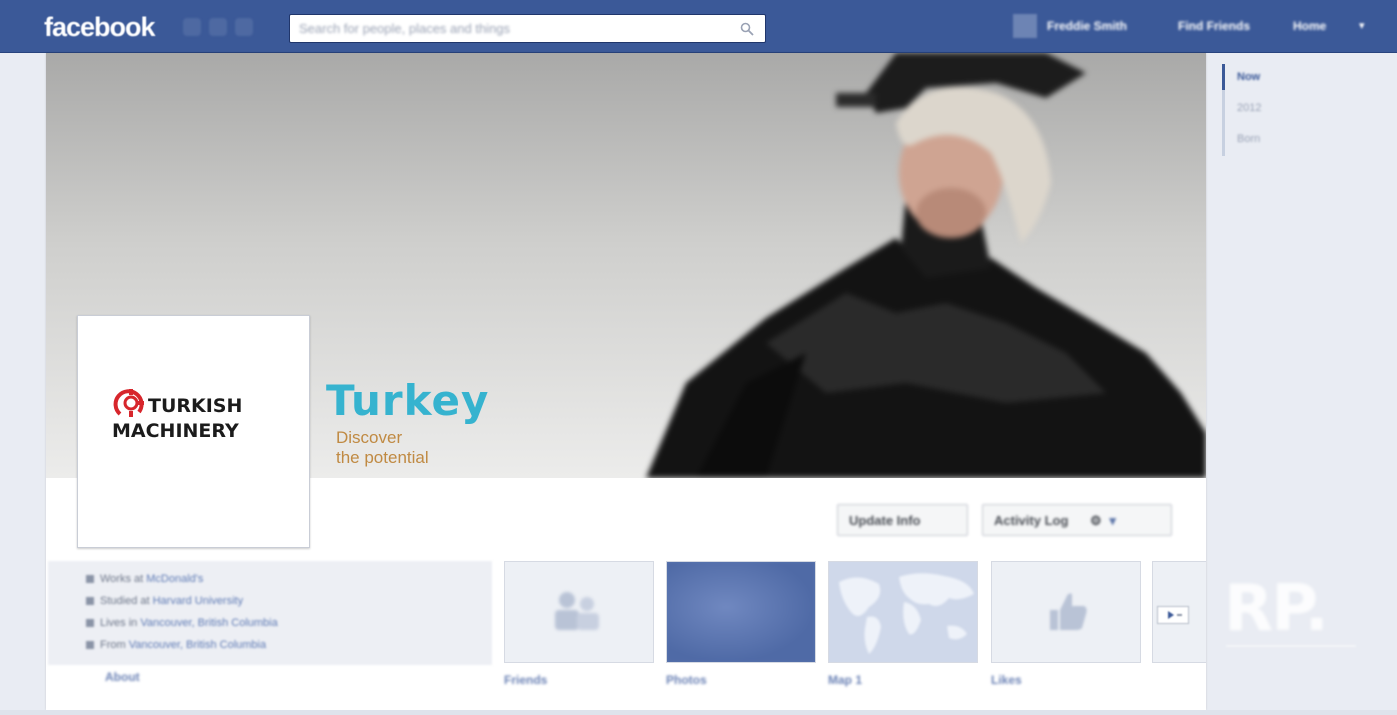 Image resolution: width=1397 pixels, height=715 pixels. What do you see at coordinates (1276, 609) in the screenshot?
I see `rp-watermark: RP.` at bounding box center [1276, 609].